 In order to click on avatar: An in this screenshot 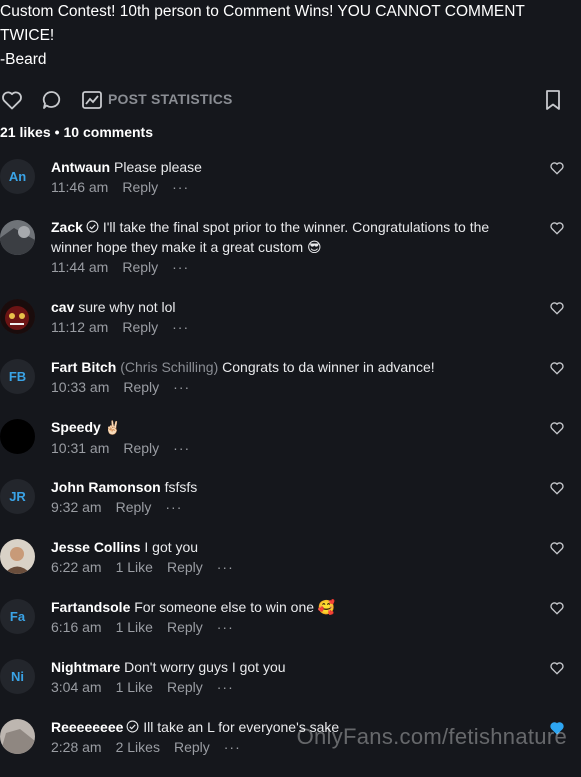, I will do `click(17, 176)`.